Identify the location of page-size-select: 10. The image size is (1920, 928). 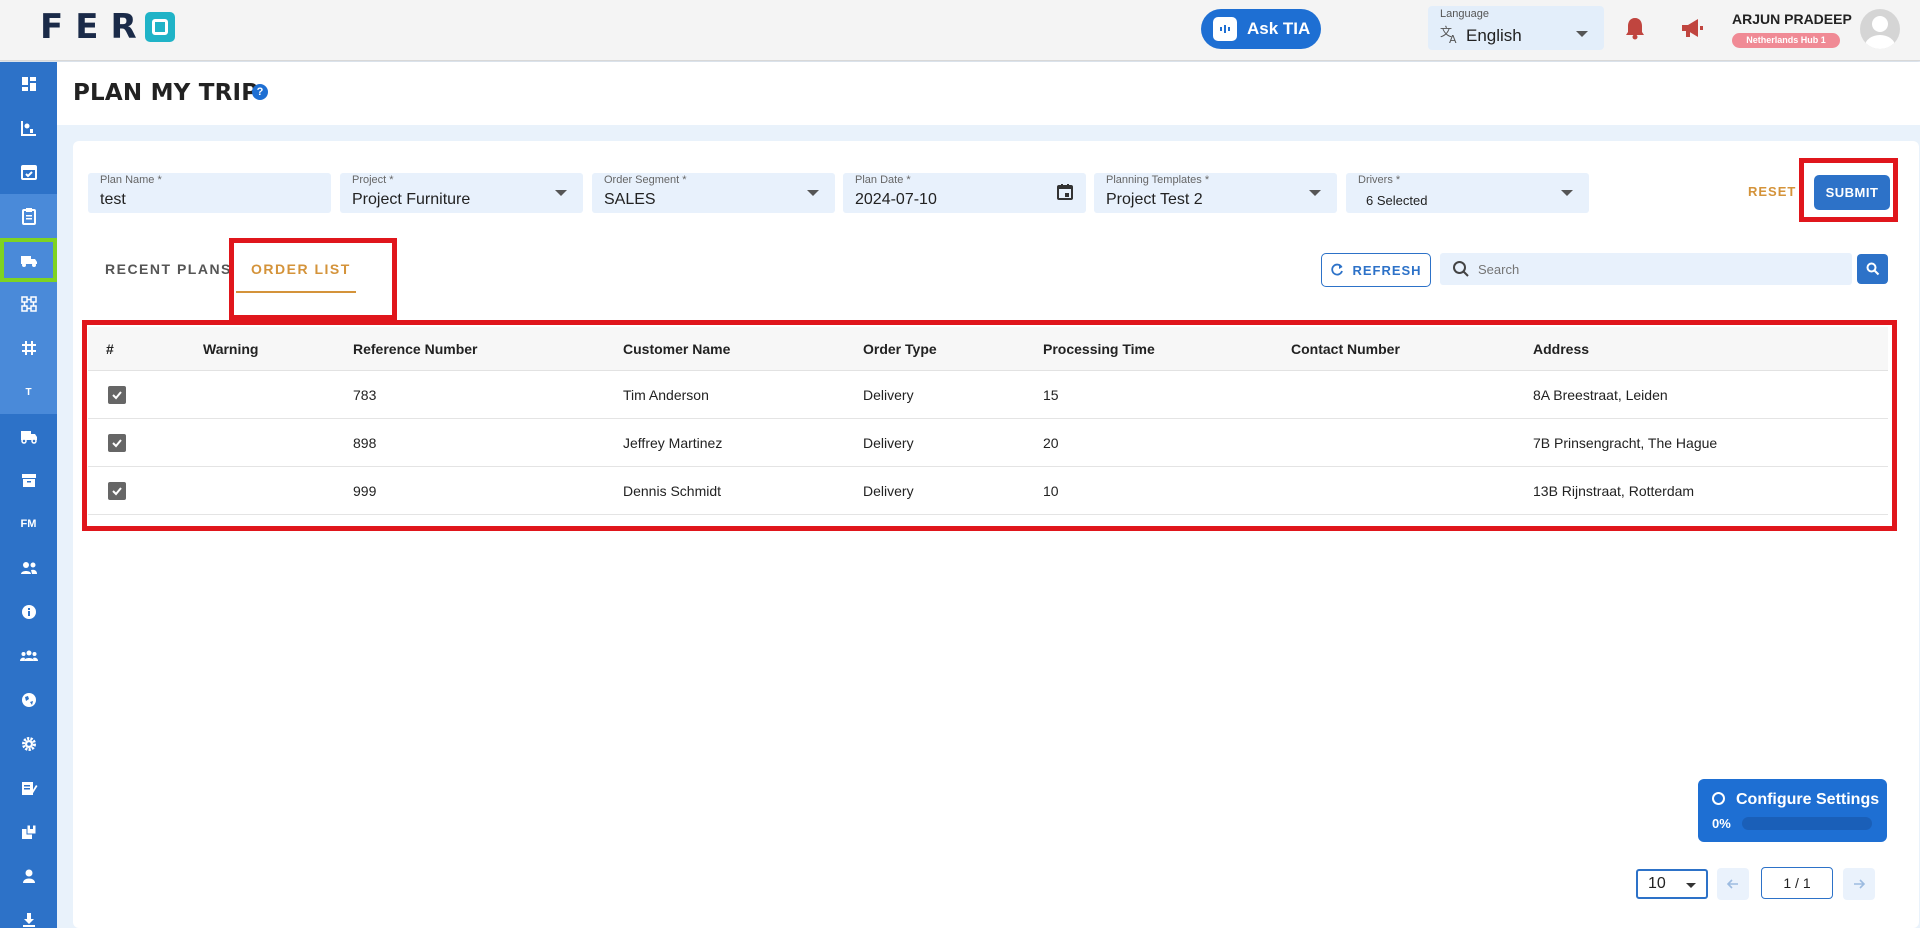
(1672, 884).